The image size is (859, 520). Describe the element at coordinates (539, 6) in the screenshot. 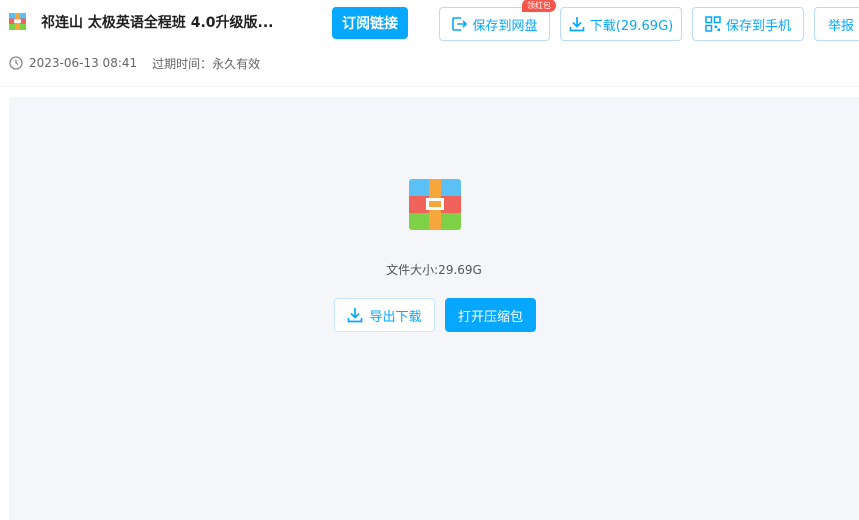

I see `red-packet-badge: 领红包` at that location.